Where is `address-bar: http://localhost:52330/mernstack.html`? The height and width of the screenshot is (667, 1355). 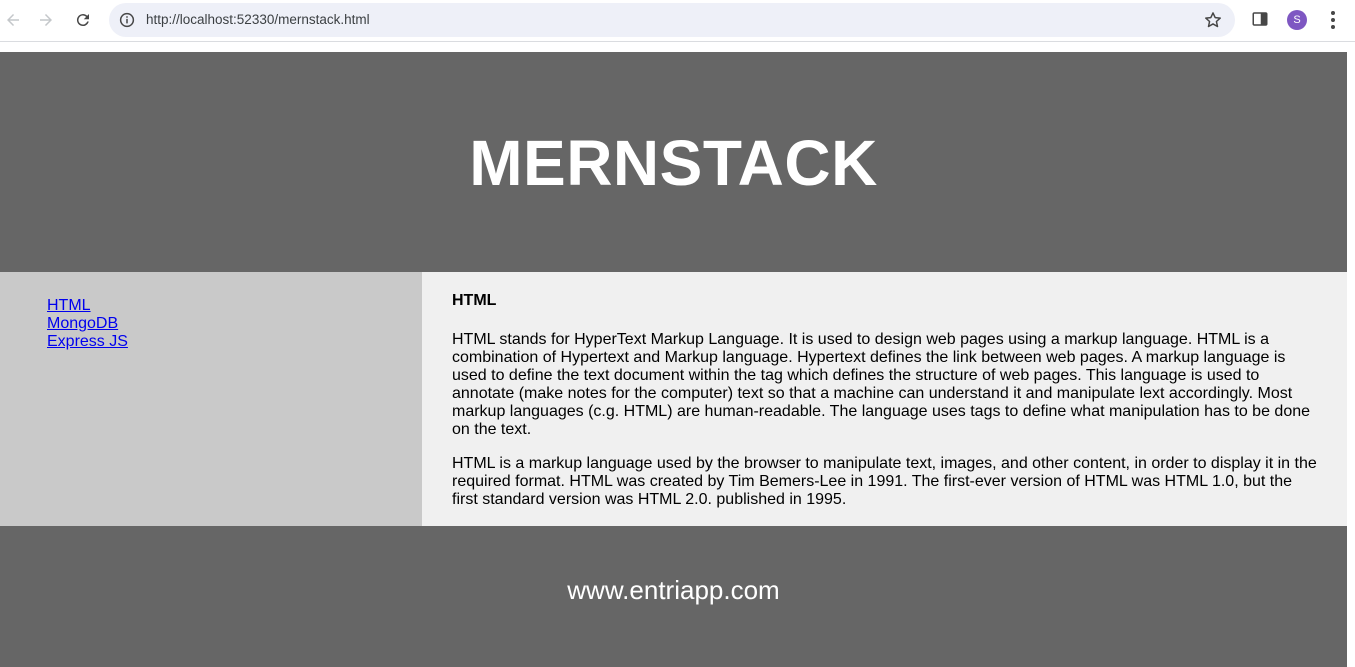
address-bar: http://localhost:52330/mernstack.html is located at coordinates (672, 20).